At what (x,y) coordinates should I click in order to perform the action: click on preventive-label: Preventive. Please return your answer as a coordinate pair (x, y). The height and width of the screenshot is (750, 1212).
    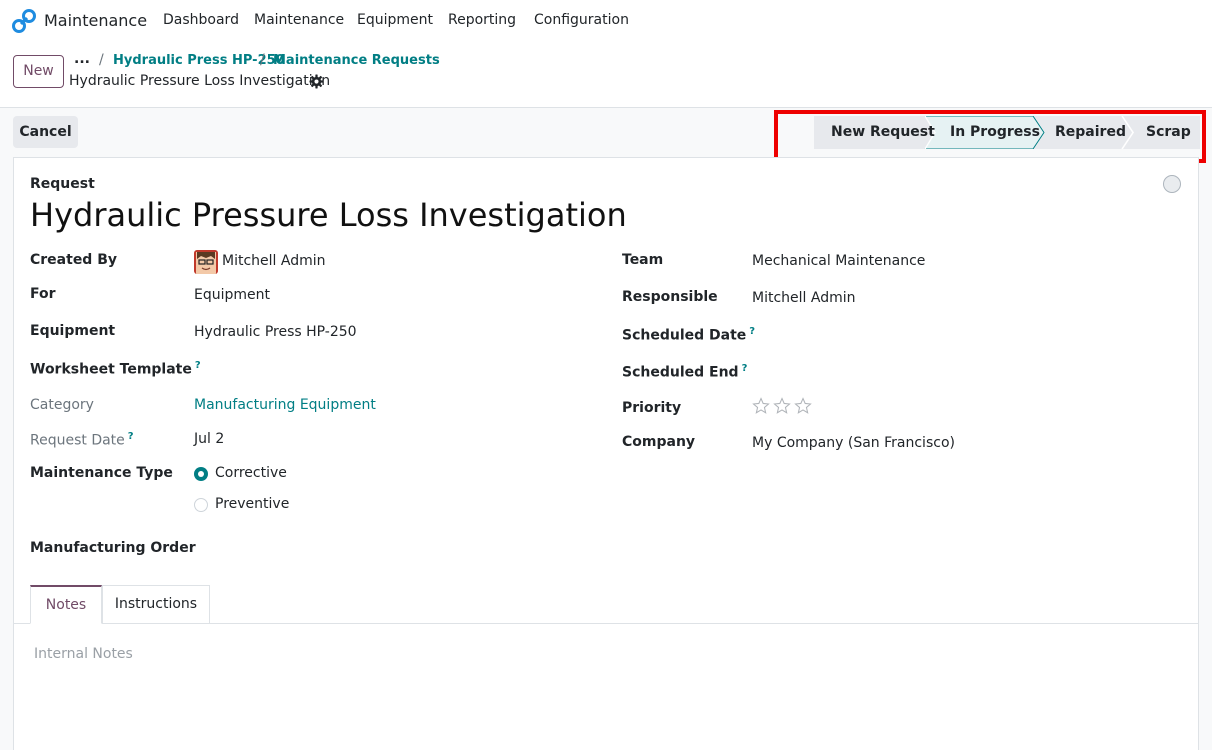
    Looking at the image, I should click on (252, 504).